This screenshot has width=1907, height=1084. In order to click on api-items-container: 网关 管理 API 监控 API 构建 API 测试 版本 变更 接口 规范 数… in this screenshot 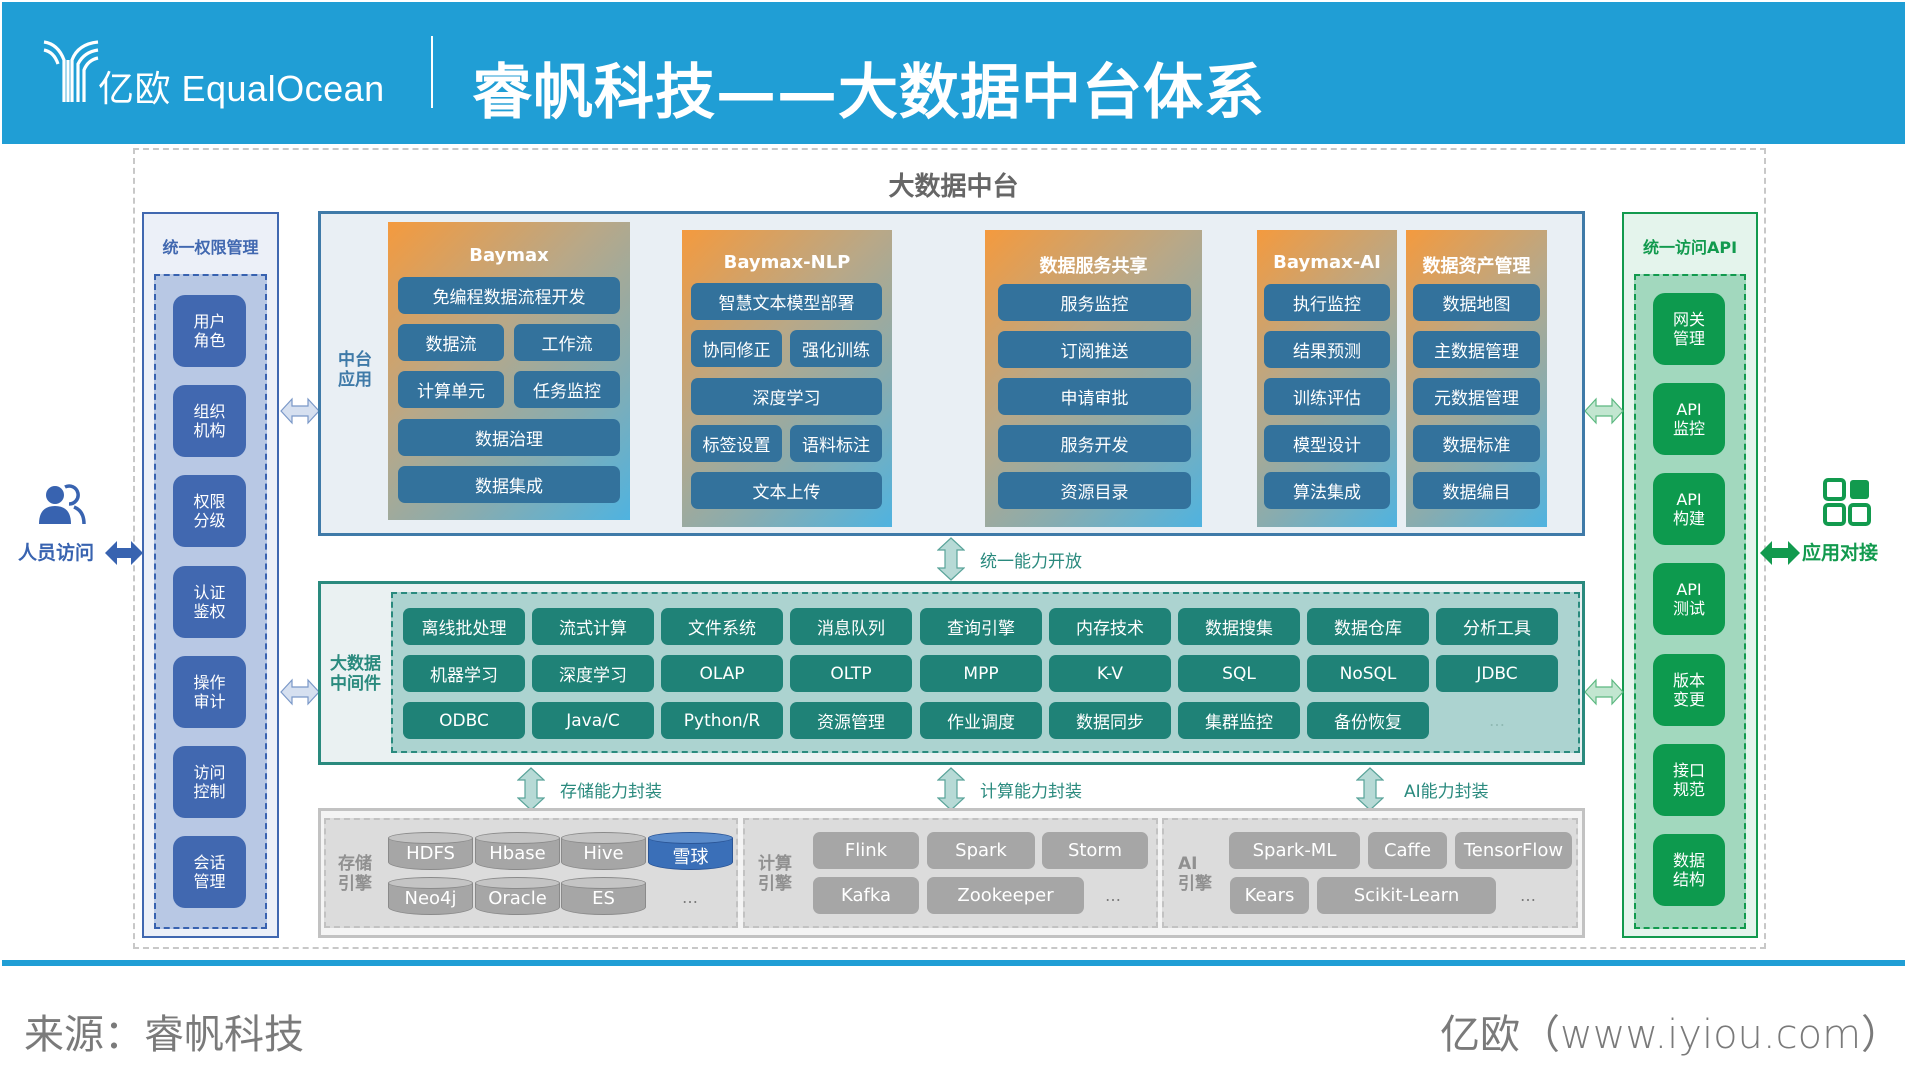, I will do `click(1690, 601)`.